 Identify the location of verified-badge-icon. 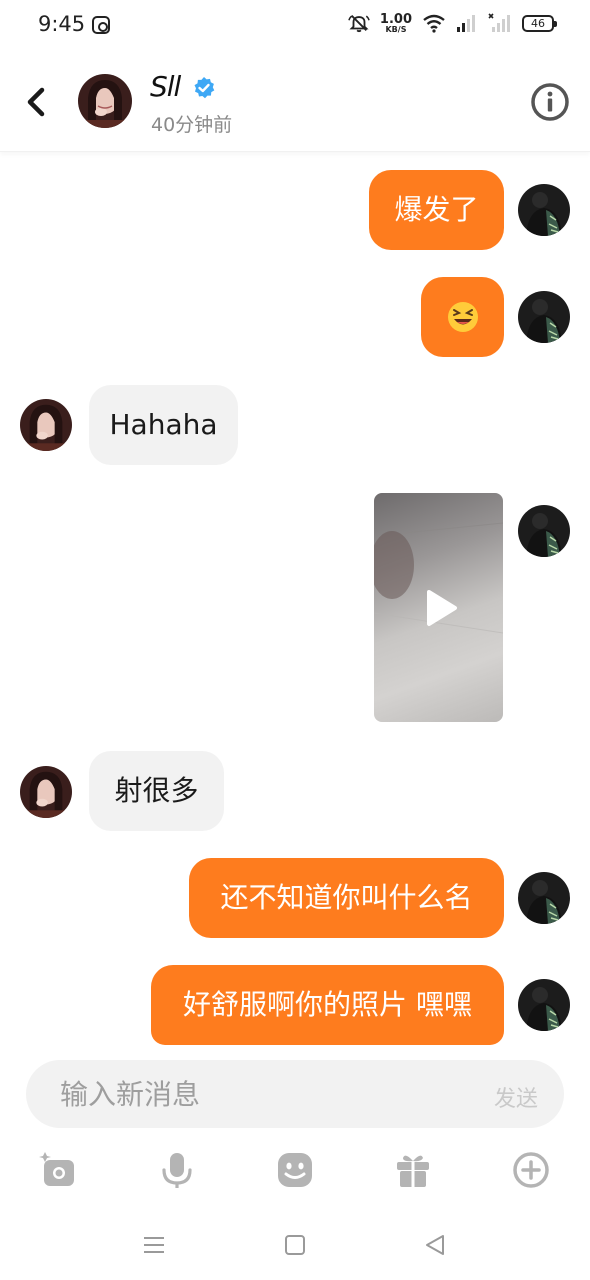
(204, 88).